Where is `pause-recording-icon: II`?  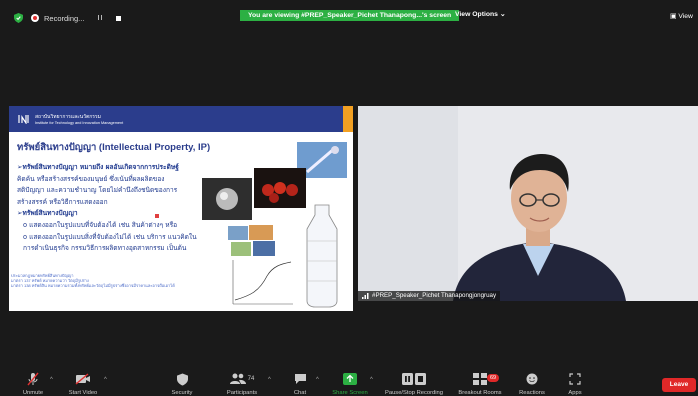
pause-recording-icon: II is located at coordinates (100, 18).